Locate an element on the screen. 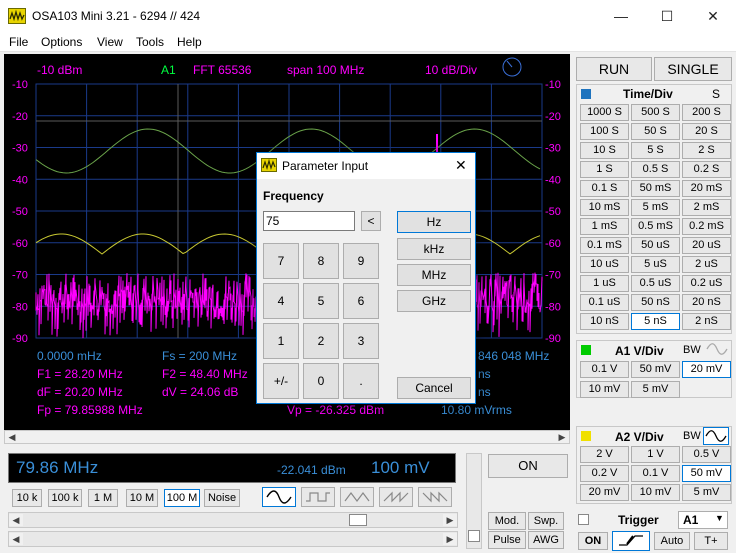 This screenshot has height=553, width=736. keypad-key: 9 is located at coordinates (361, 261).